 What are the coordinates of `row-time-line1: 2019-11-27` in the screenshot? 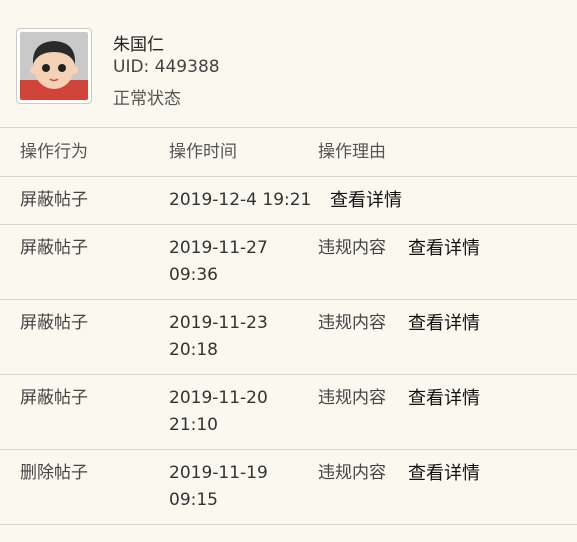 It's located at (218, 248).